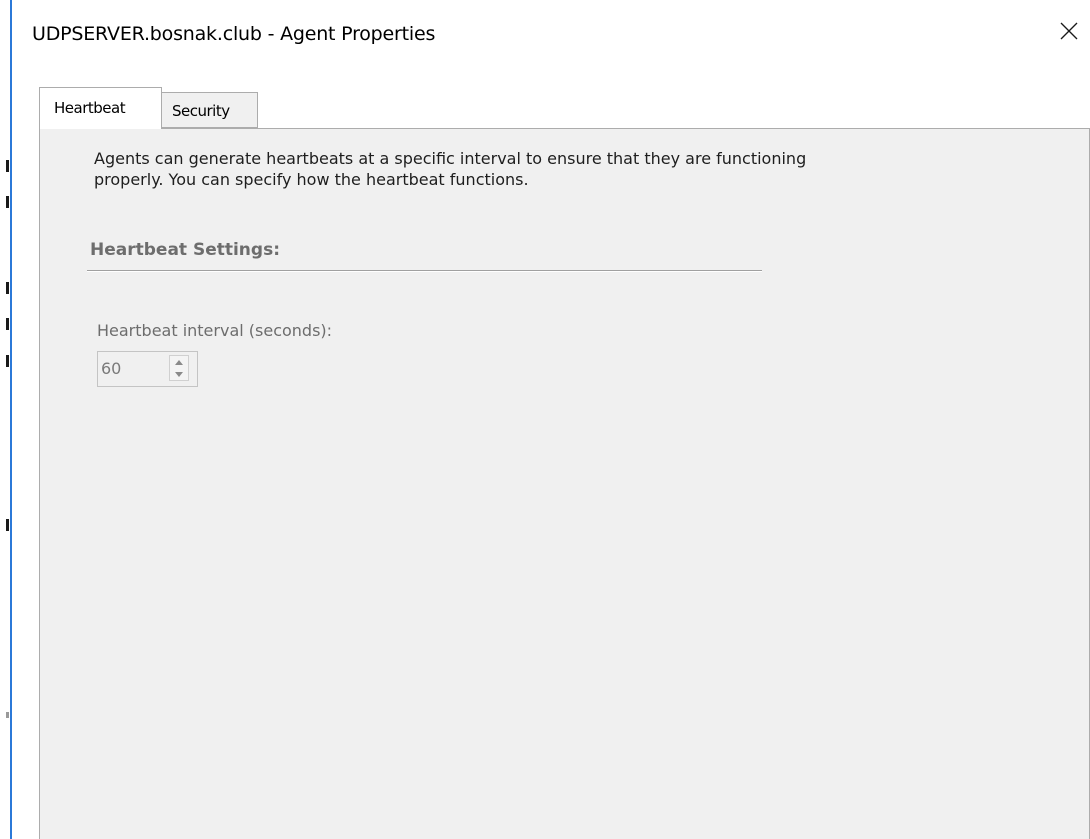 Image resolution: width=1090 pixels, height=839 pixels. Describe the element at coordinates (210, 110) in the screenshot. I see `tab-security: Security` at that location.